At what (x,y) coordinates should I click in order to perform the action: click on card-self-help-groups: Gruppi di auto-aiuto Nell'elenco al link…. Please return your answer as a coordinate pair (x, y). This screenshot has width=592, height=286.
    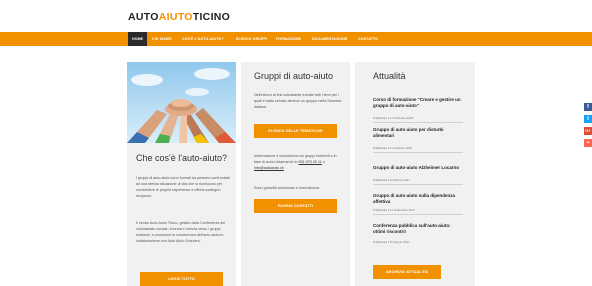
    Looking at the image, I should click on (295, 174).